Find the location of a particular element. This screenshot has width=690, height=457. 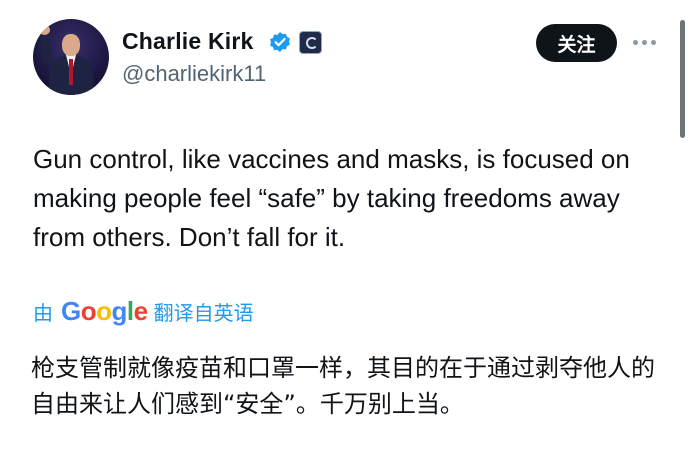

avatar-head is located at coordinates (71, 45).